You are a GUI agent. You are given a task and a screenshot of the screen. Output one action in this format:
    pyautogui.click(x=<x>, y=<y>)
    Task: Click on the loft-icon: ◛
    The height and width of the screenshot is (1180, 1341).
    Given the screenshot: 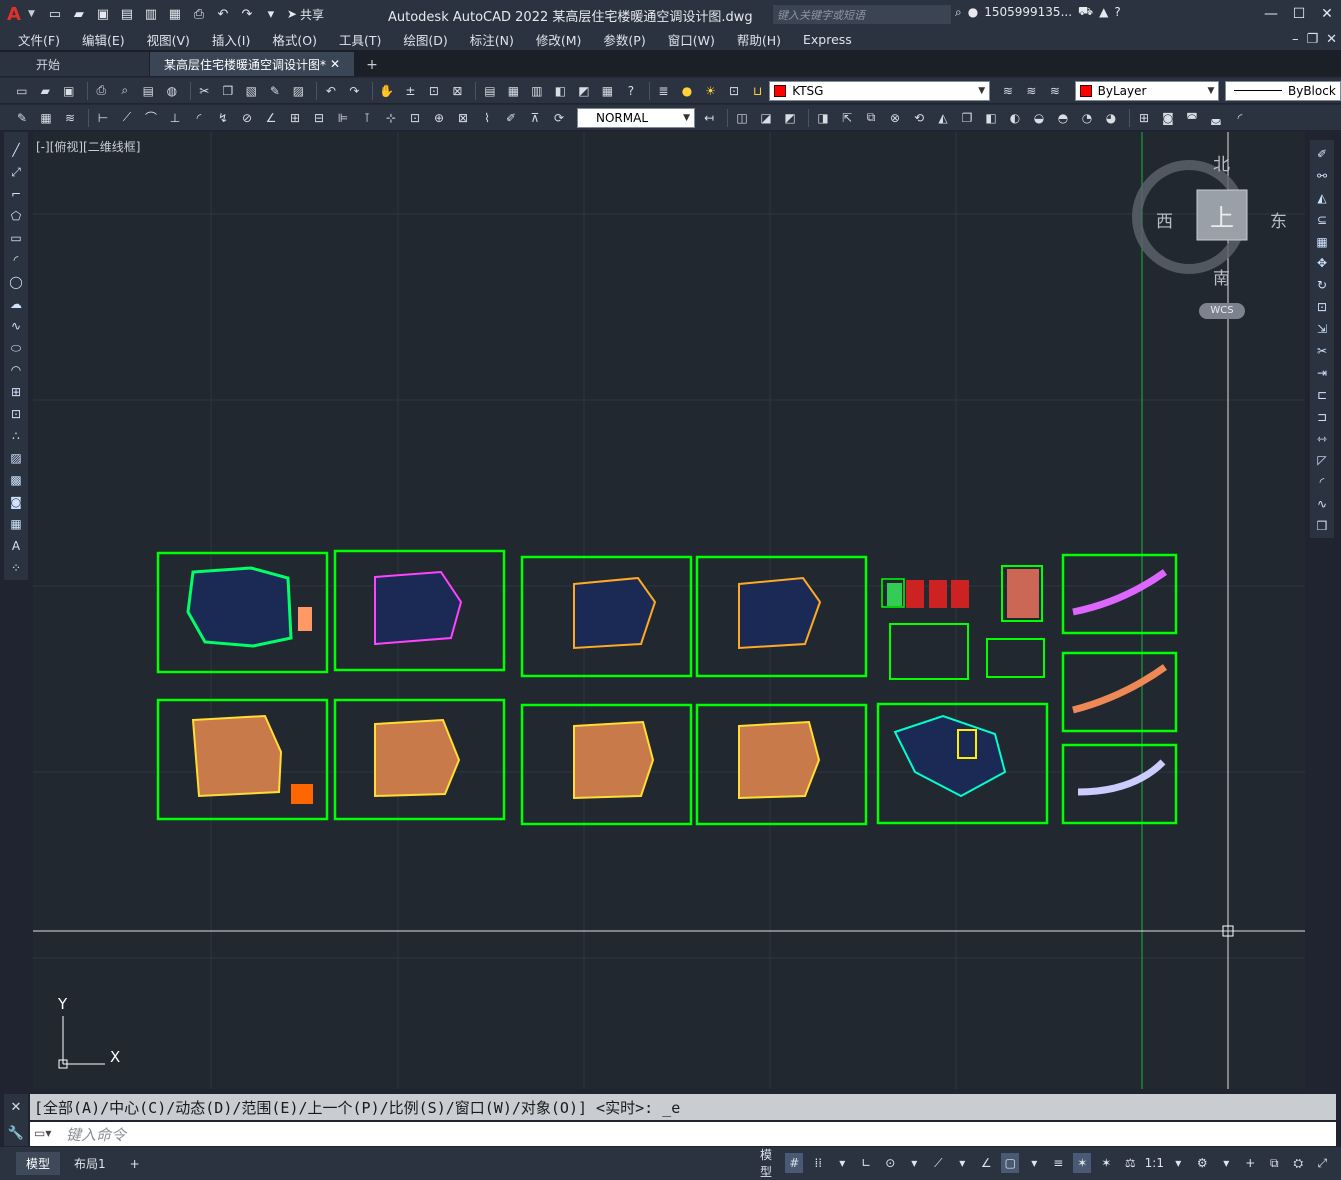 What is the action you would take?
    pyautogui.click(x=1216, y=118)
    